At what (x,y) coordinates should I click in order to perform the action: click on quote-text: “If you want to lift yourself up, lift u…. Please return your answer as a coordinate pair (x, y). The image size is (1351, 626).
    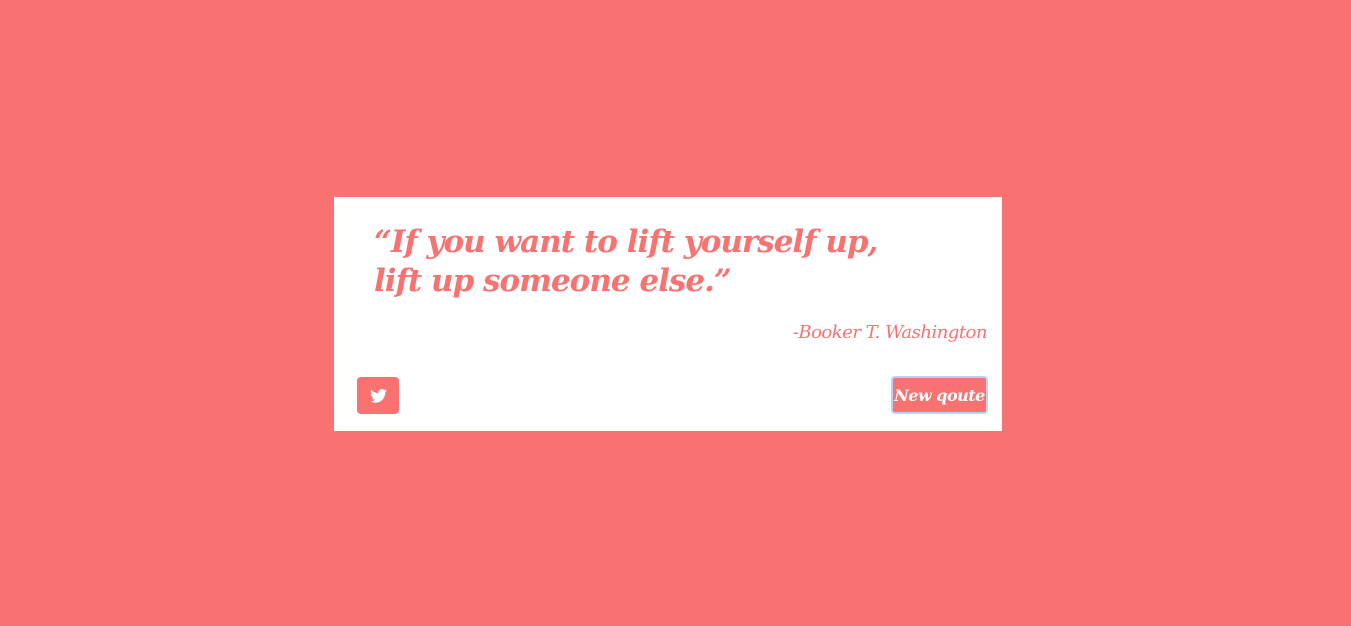
    Looking at the image, I should click on (626, 261).